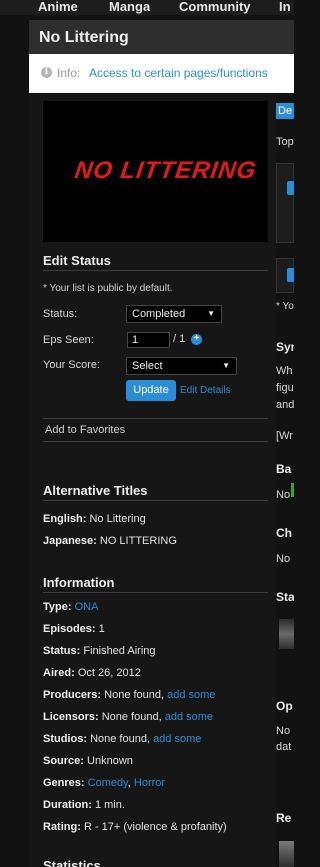  Describe the element at coordinates (189, 717) in the screenshot. I see `licensors-add-link: add some` at that location.